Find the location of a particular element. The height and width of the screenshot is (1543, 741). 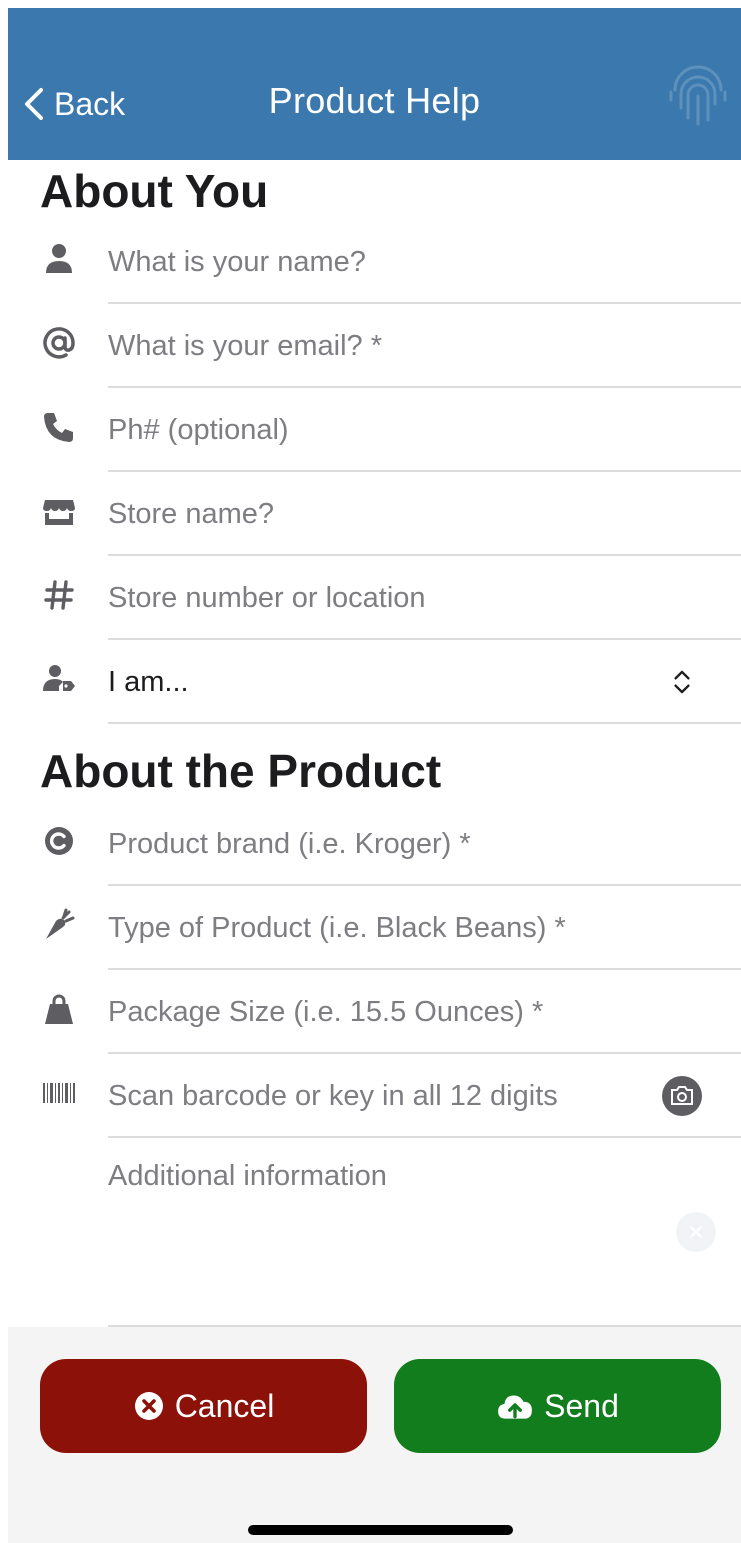

brand-field: Product brand (i.e. Kroger) * is located at coordinates (370, 844).